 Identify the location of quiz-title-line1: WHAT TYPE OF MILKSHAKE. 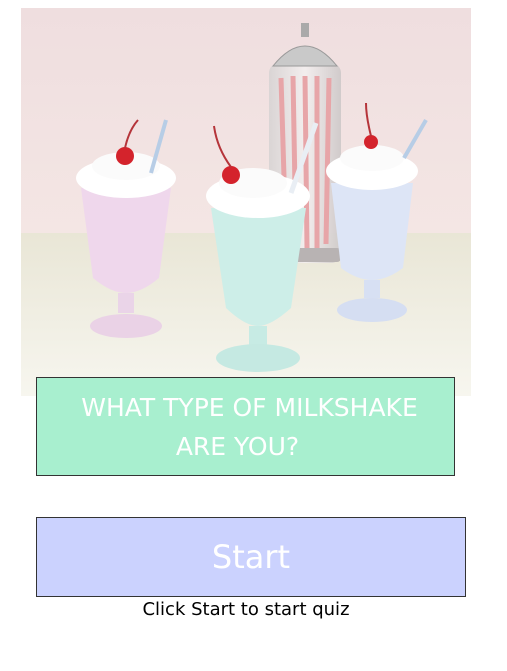
(249, 407).